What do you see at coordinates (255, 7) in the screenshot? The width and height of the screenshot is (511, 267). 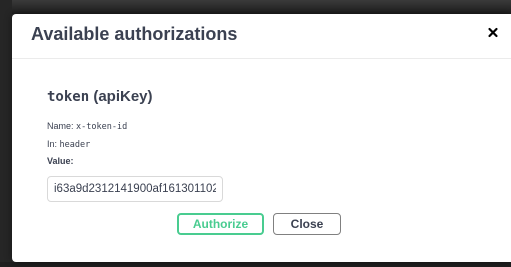 I see `backdrop` at bounding box center [255, 7].